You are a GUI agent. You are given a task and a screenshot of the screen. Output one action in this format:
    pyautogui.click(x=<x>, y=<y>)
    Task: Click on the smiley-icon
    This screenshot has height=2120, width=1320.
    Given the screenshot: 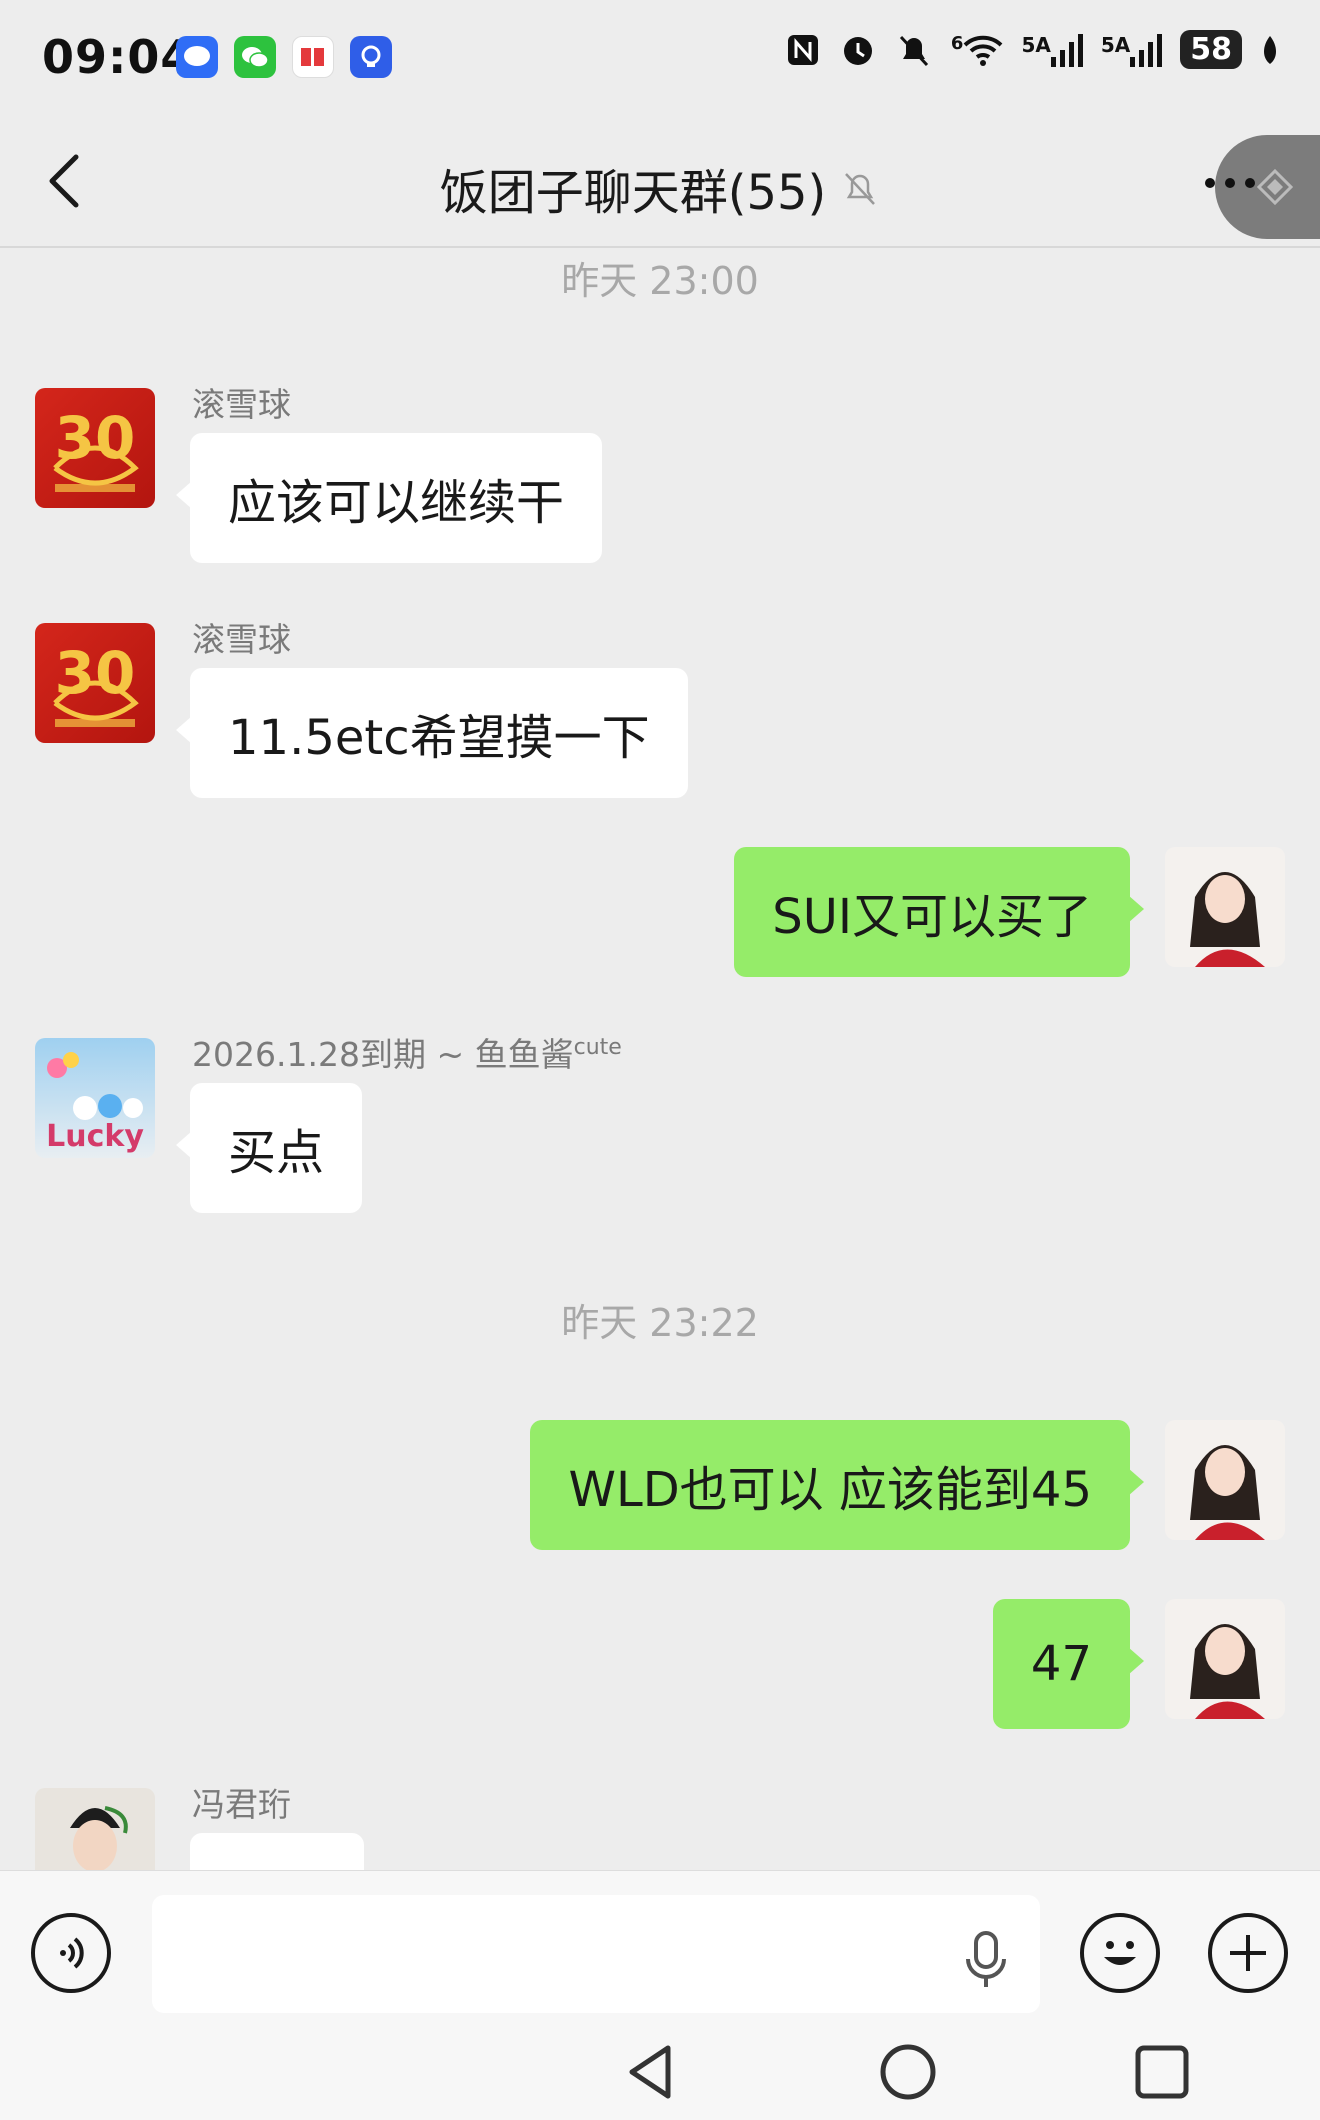 What is the action you would take?
    pyautogui.click(x=1120, y=1953)
    